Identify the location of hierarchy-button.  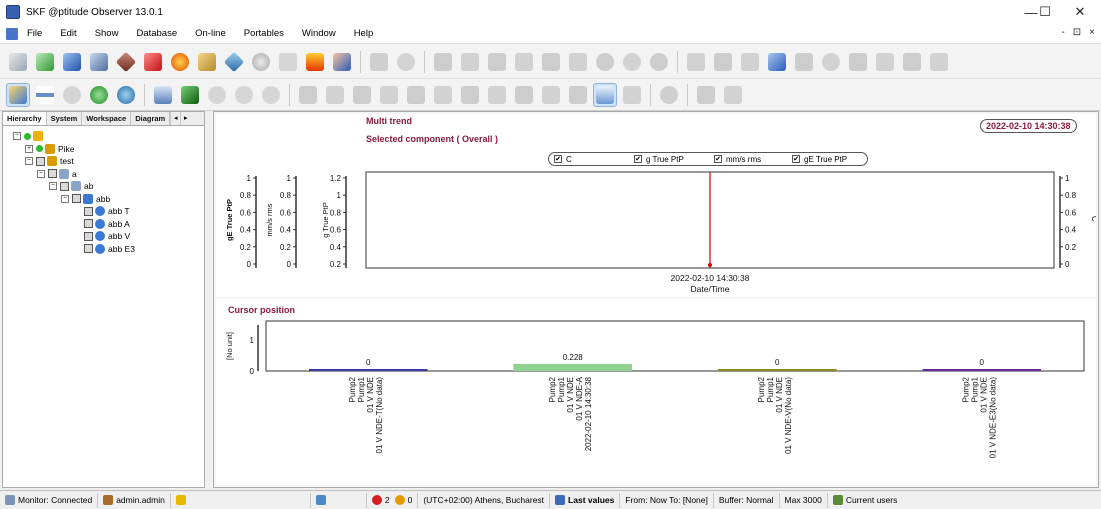
(18, 94).